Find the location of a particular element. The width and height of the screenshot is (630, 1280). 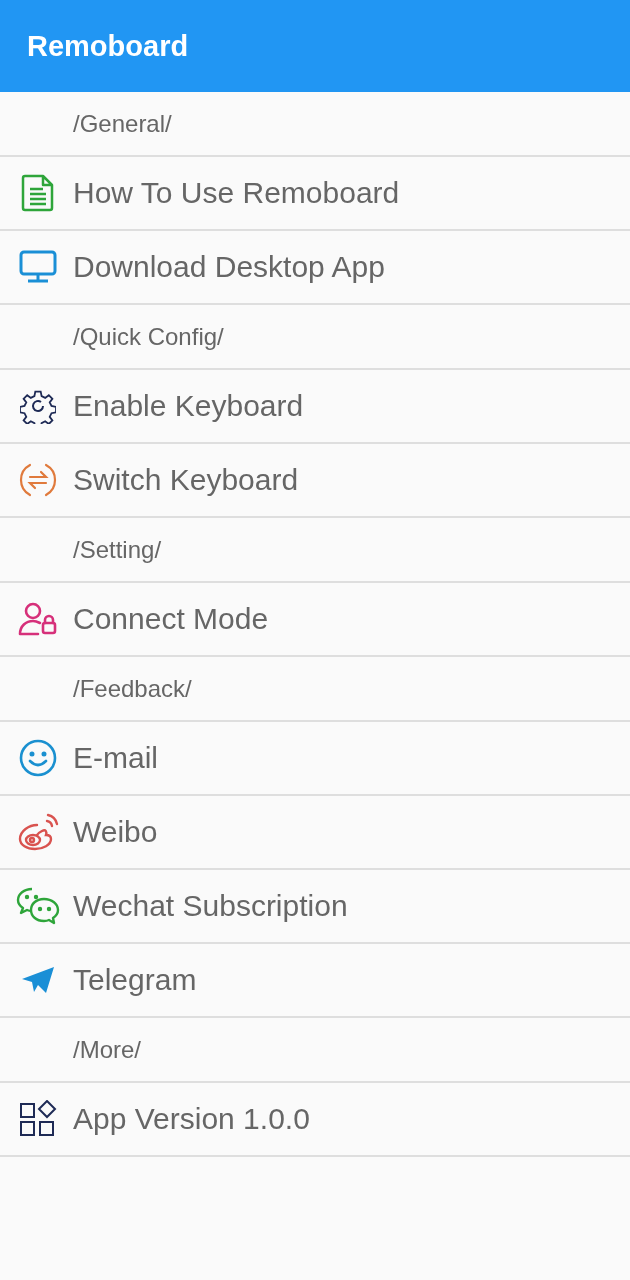

weibo-icon is located at coordinates (38, 832).